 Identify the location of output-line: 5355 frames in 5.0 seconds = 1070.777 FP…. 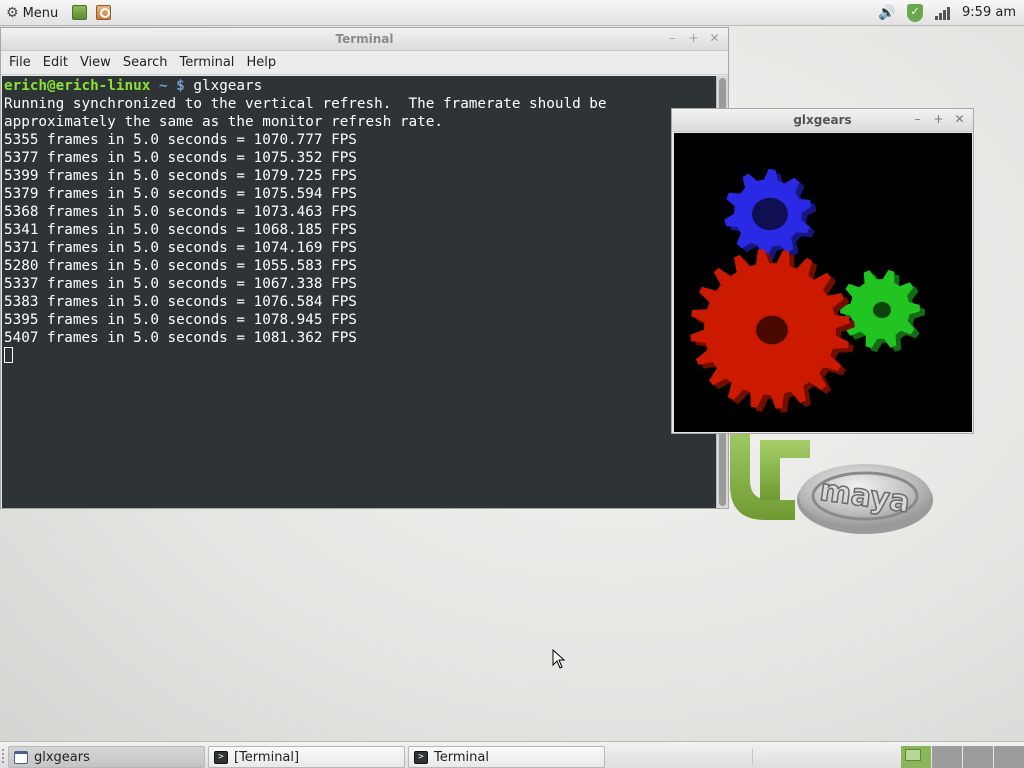
(180, 140).